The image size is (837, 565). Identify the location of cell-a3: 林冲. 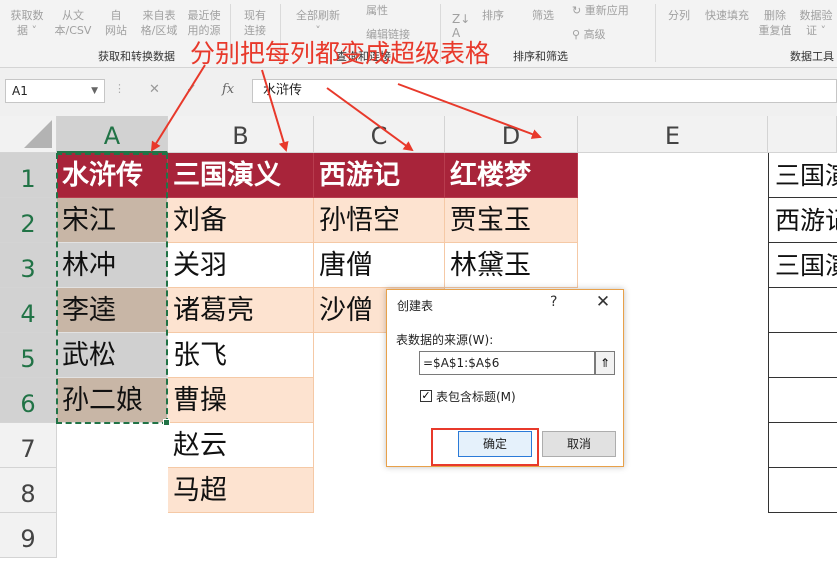
(112, 265).